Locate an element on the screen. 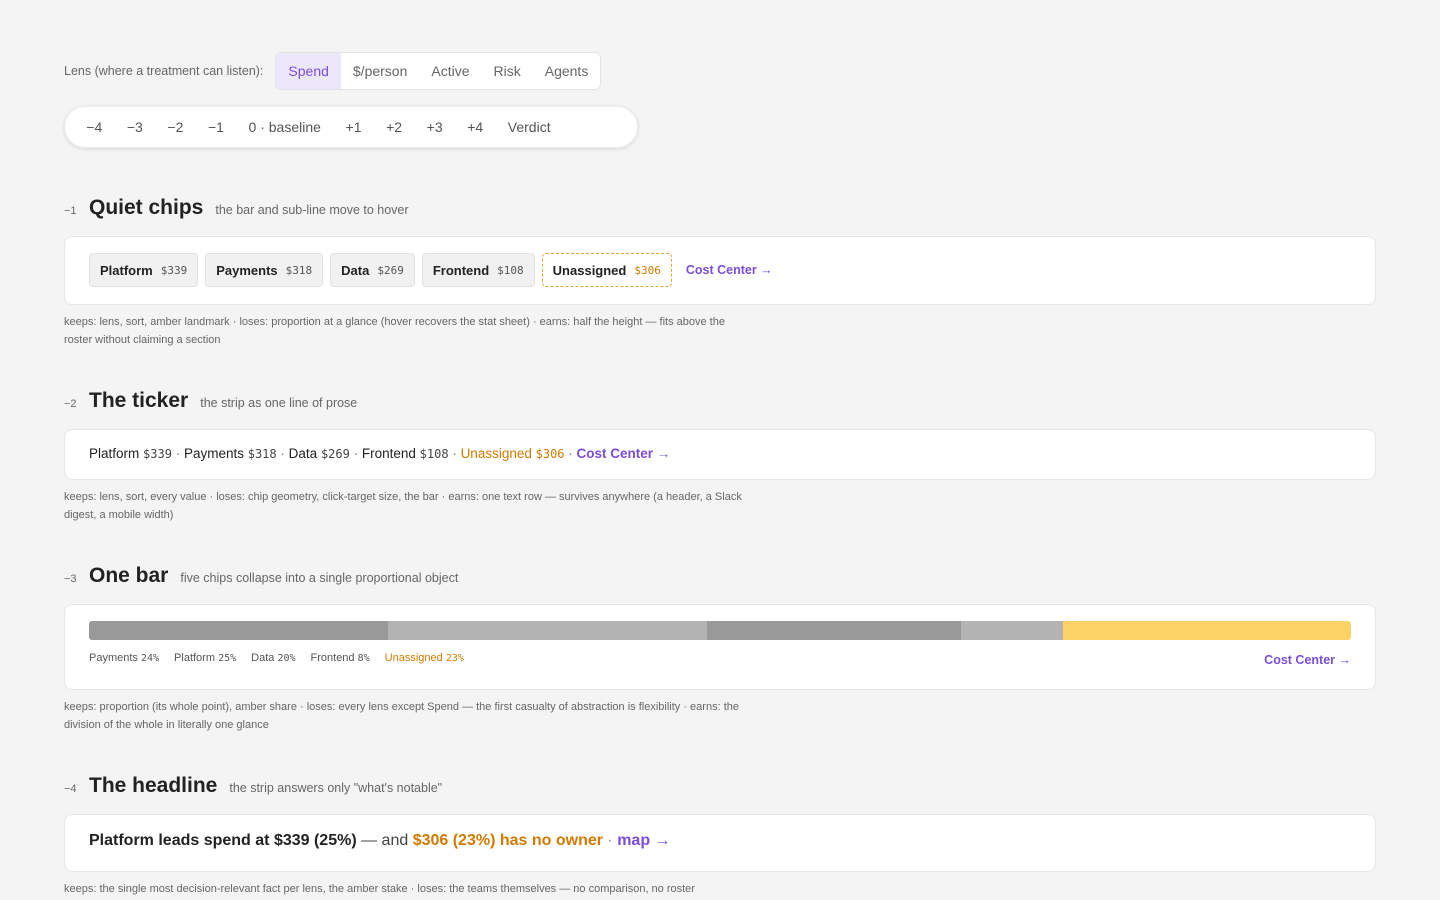 This screenshot has height=900, width=1440. section-title: The headline is located at coordinates (153, 785).